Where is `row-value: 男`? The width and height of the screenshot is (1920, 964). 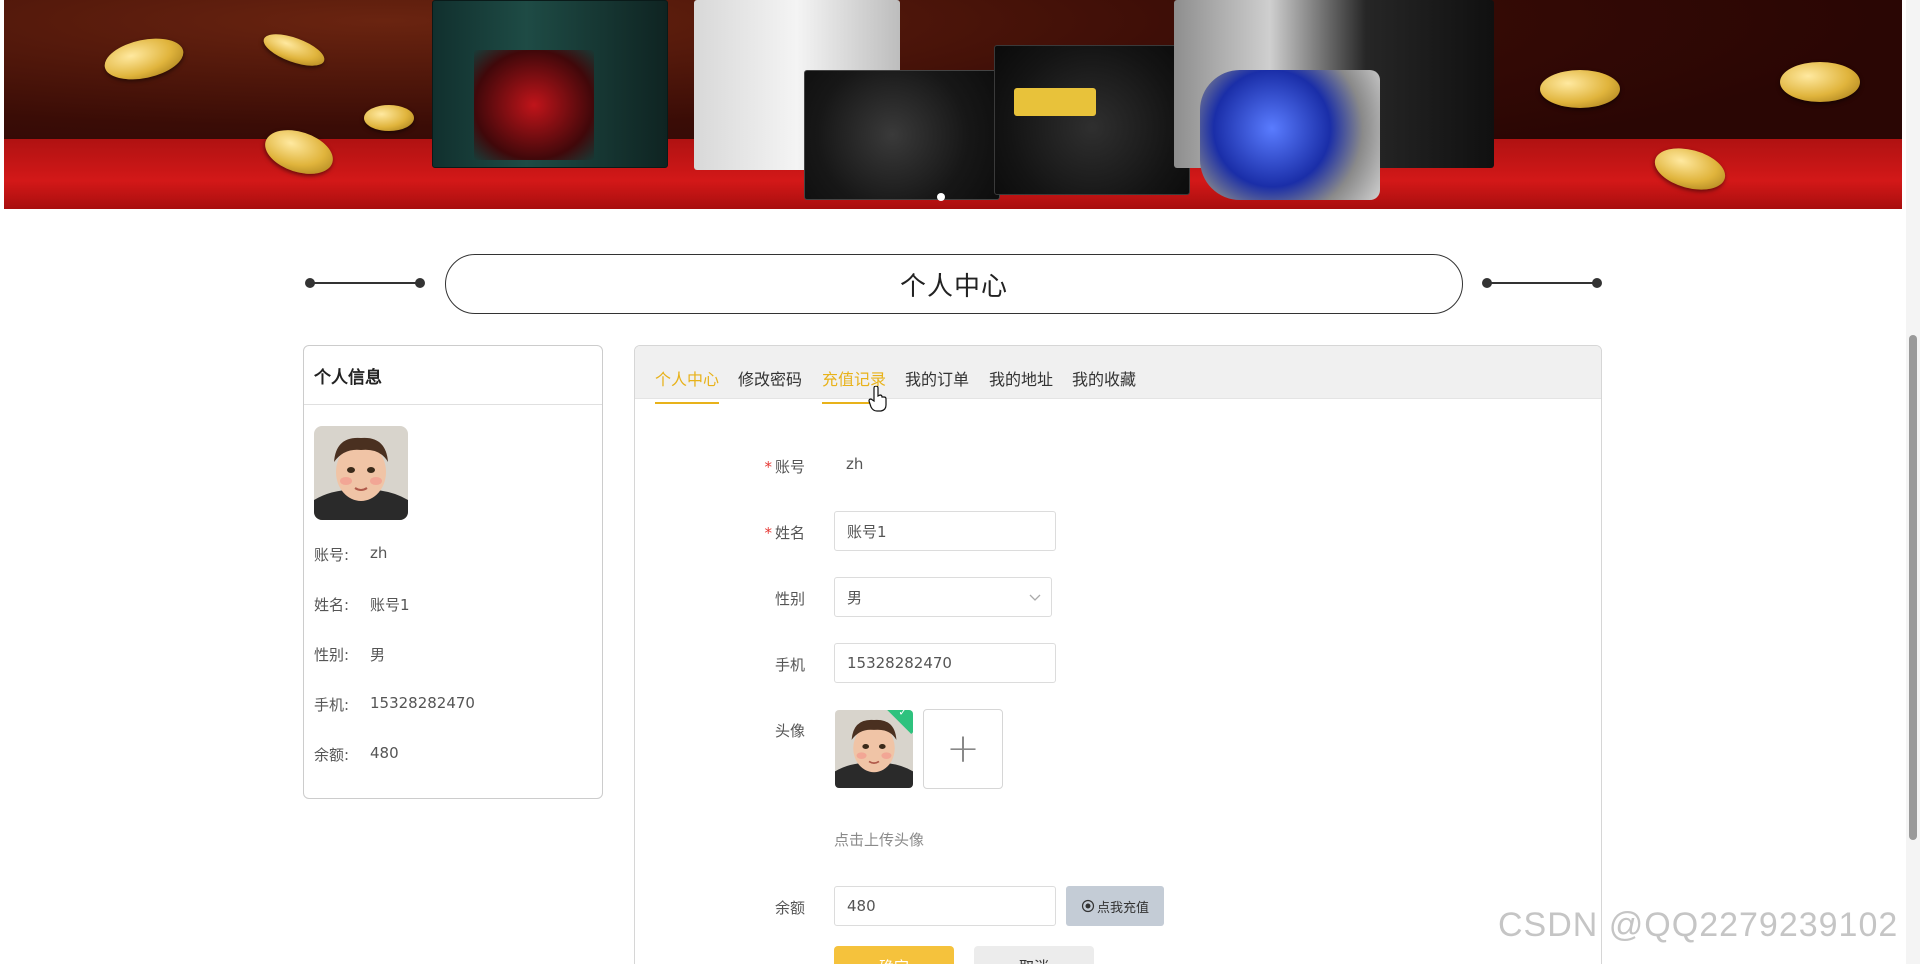 row-value: 男 is located at coordinates (378, 655).